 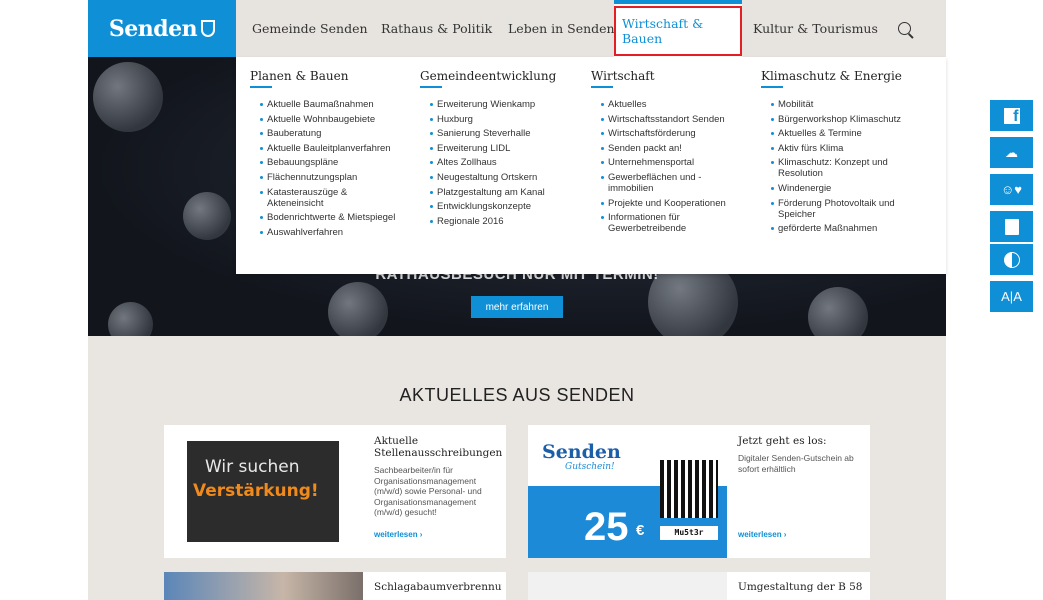 I want to click on menu-link: geförderte Maßnahmen, so click(x=843, y=228).